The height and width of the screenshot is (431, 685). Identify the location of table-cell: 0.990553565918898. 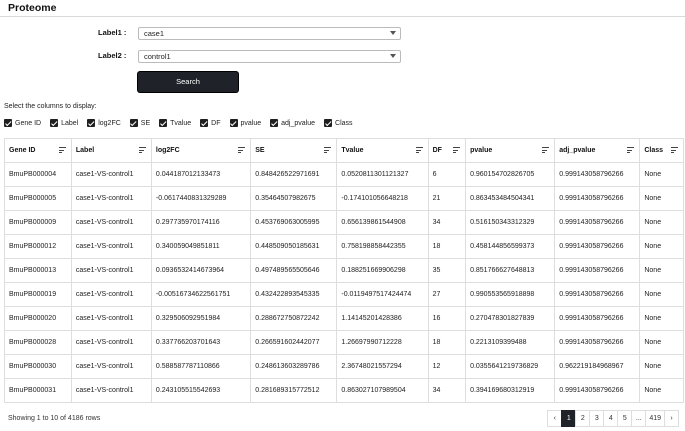
(510, 294).